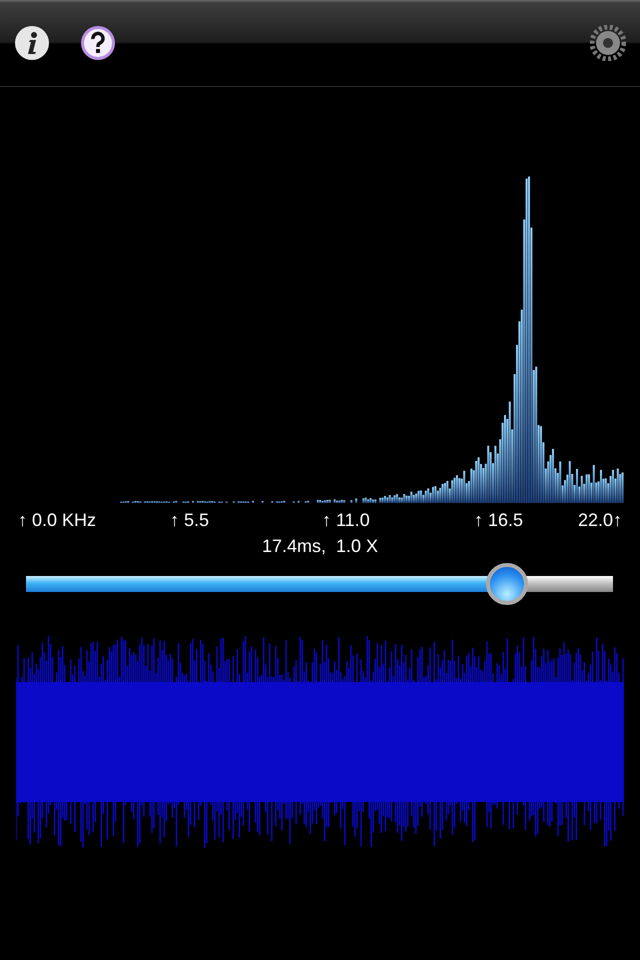 The image size is (640, 960). Describe the element at coordinates (190, 520) in the screenshot. I see `frequency-label: ↑ 5.5` at that location.